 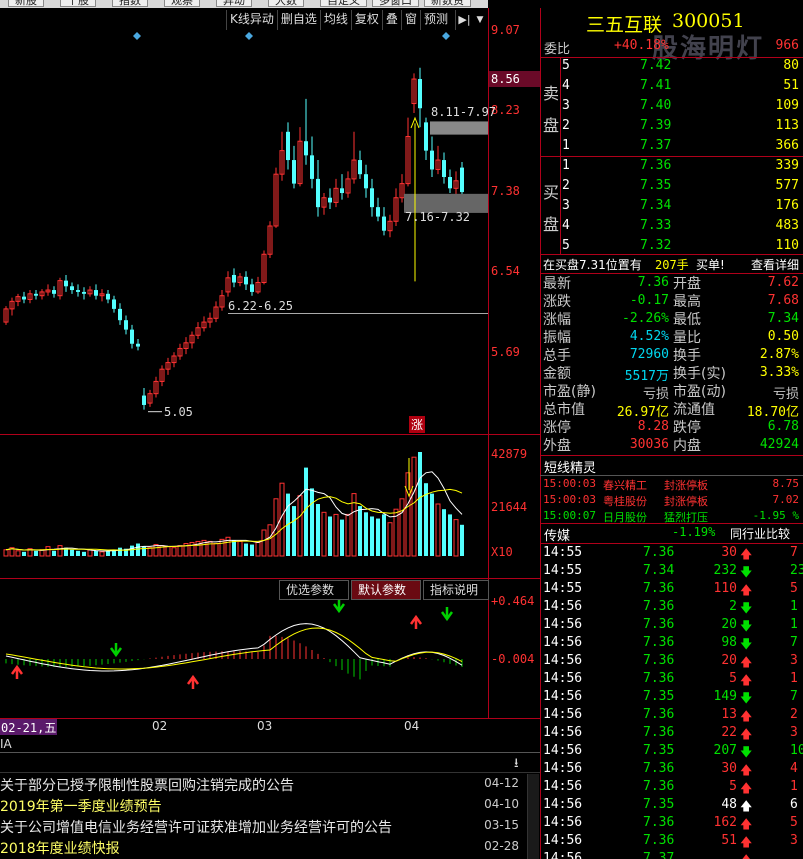 What do you see at coordinates (78, 3) in the screenshot?
I see `top-tab: 个股` at bounding box center [78, 3].